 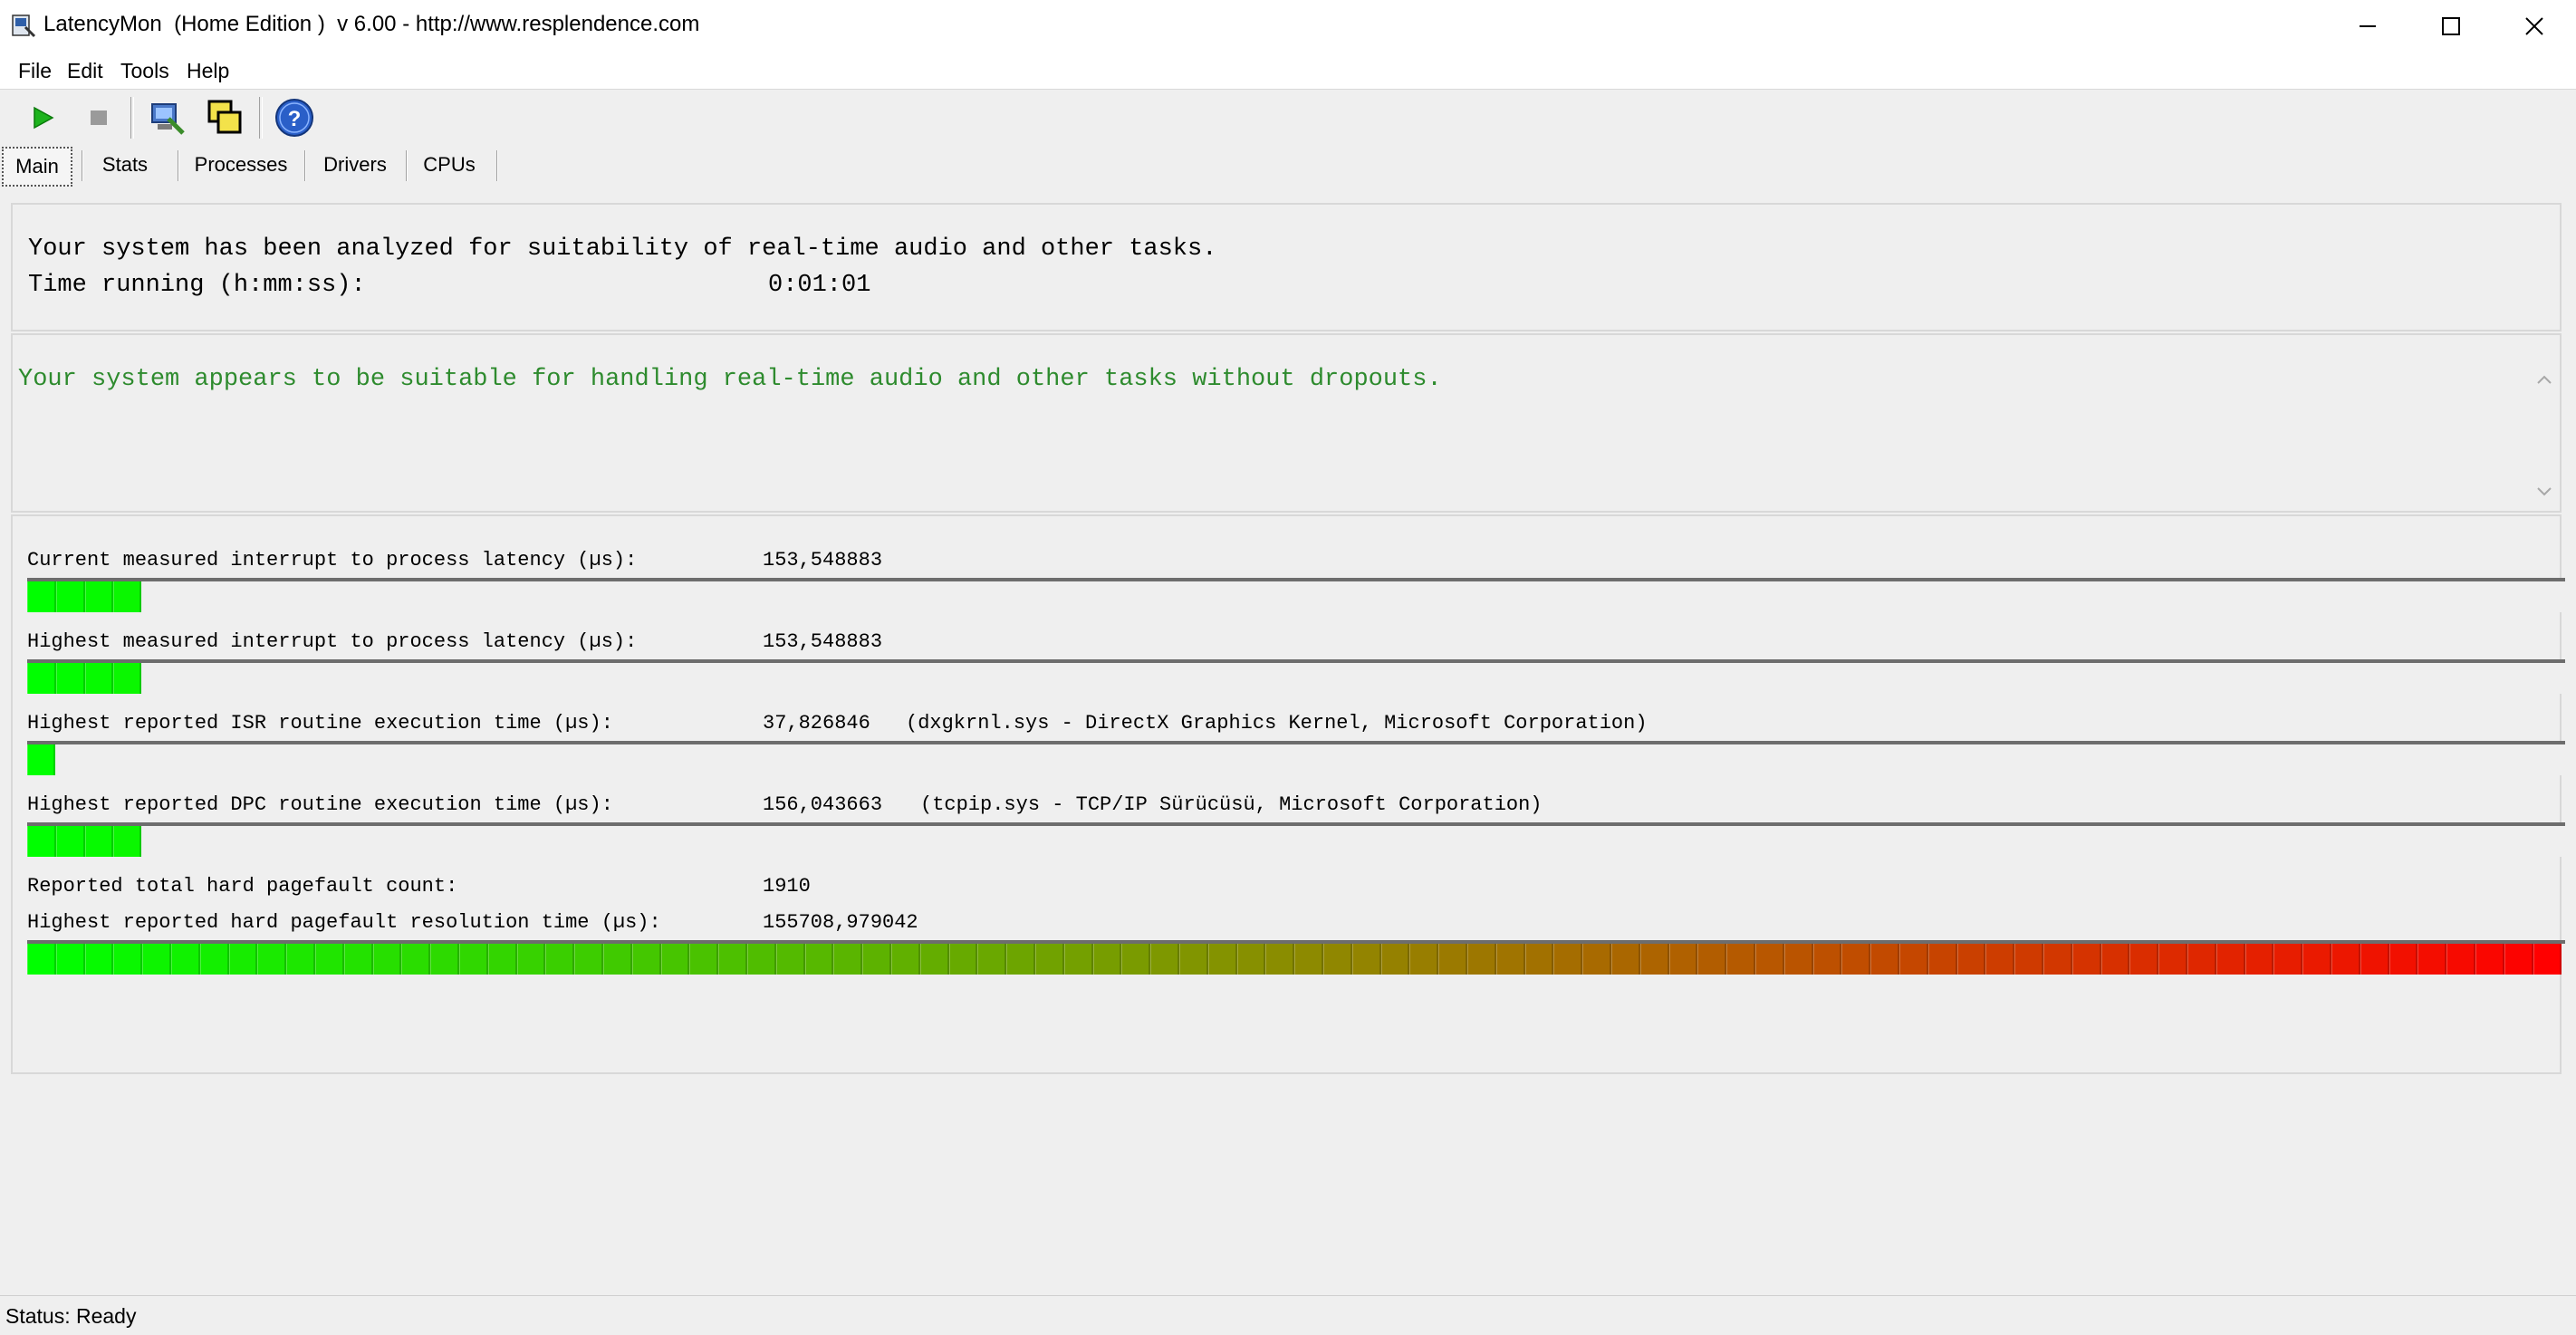 I want to click on tab-drivers: Drivers, so click(x=355, y=165).